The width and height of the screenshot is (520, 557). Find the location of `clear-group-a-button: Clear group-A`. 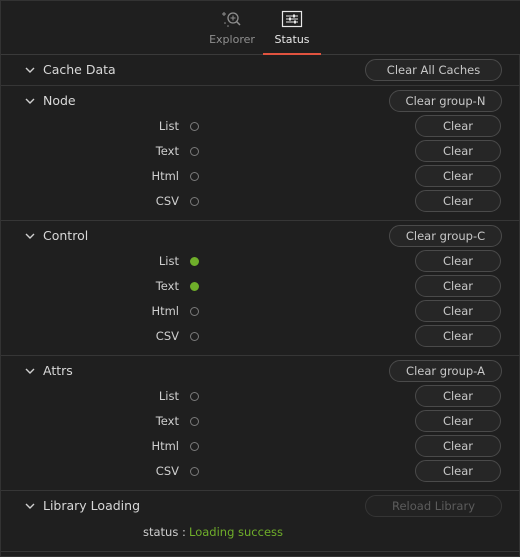

clear-group-a-button: Clear group-A is located at coordinates (445, 371).